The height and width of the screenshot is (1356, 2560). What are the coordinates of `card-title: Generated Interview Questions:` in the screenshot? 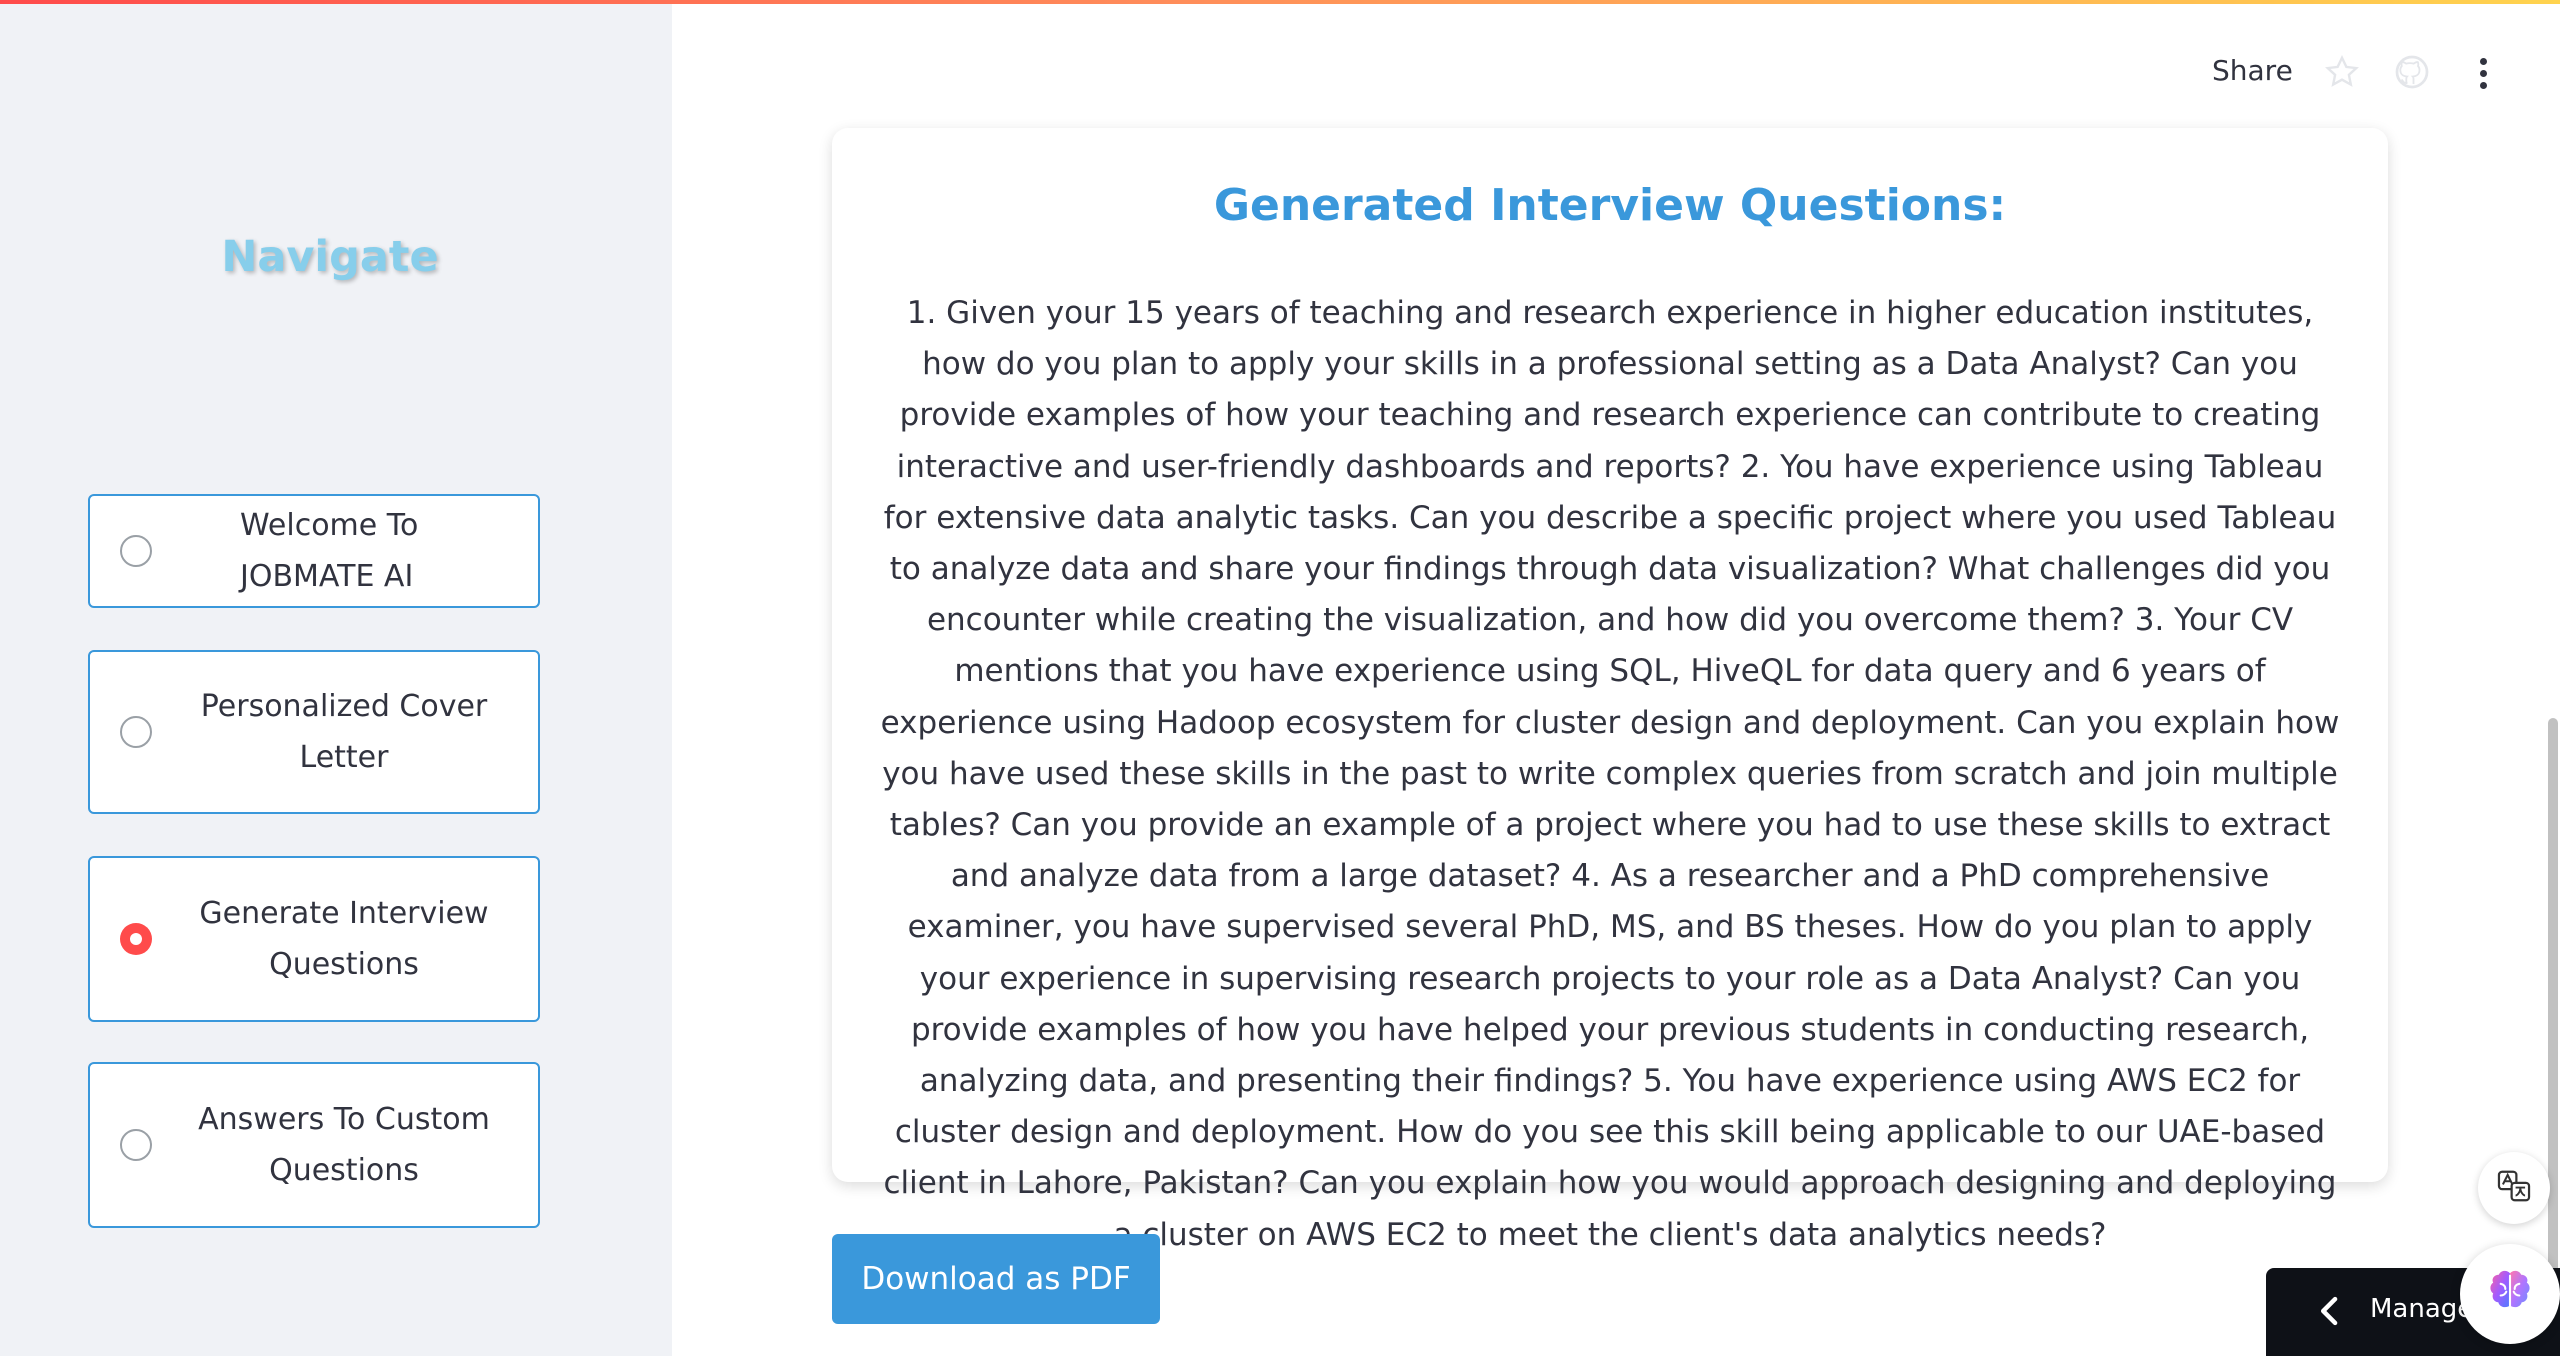 It's located at (1610, 205).